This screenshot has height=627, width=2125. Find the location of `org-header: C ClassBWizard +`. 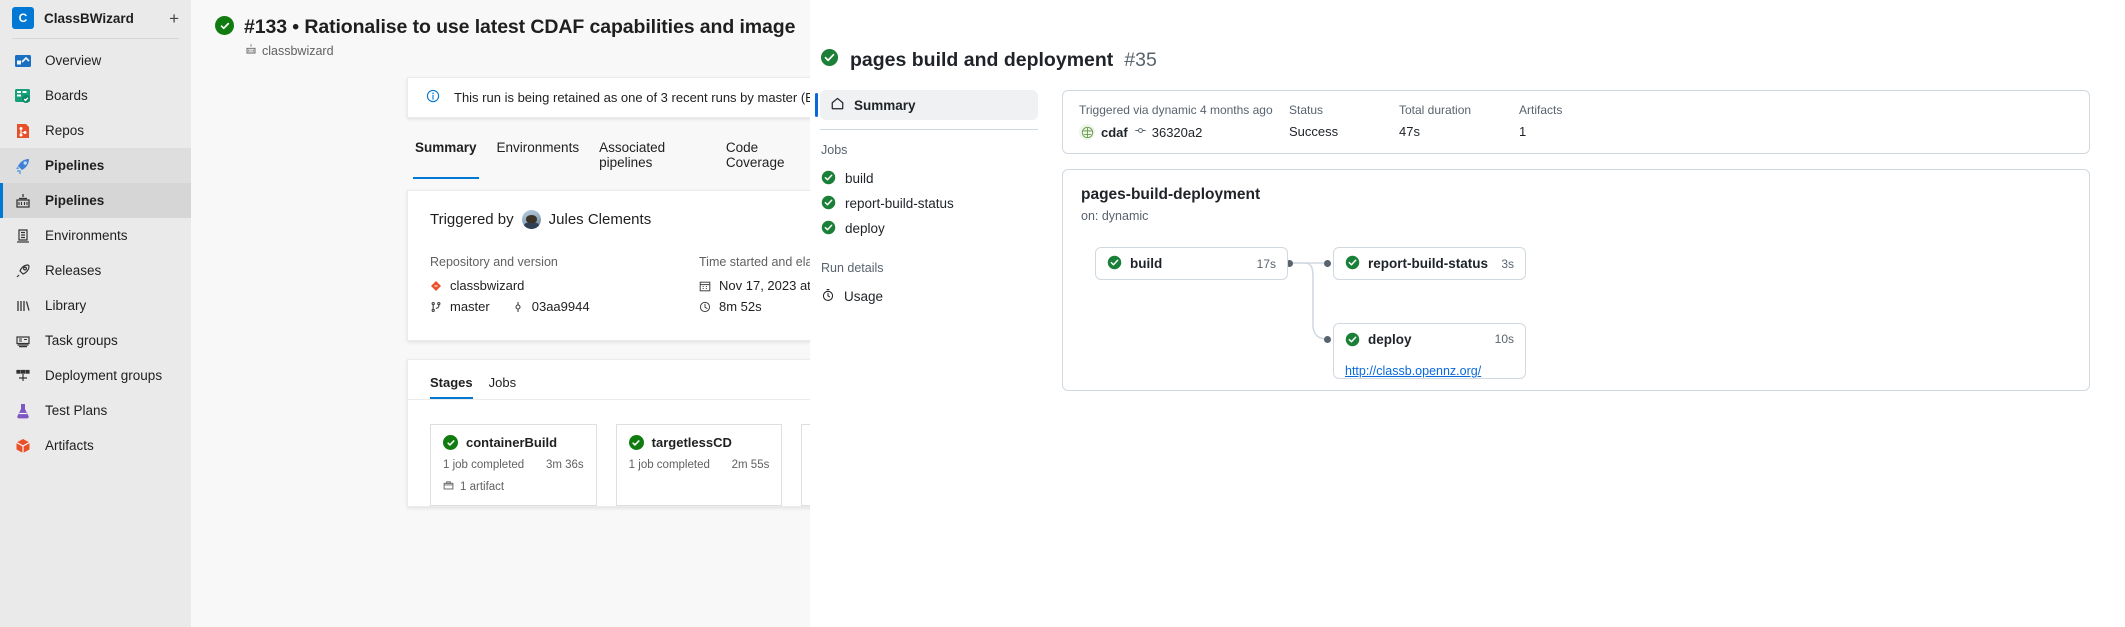

org-header: C ClassBWizard + is located at coordinates (95, 18).